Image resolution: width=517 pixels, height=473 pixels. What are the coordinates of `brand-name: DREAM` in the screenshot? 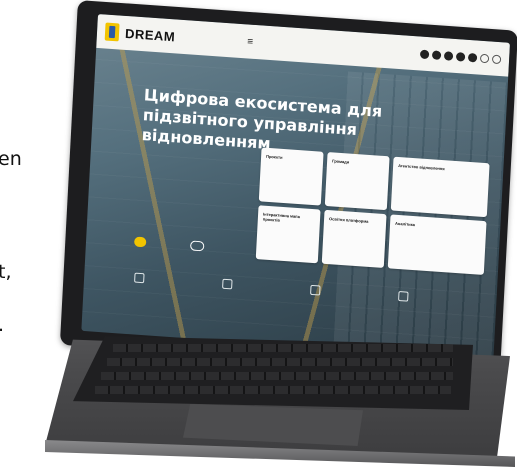 It's located at (150, 34).